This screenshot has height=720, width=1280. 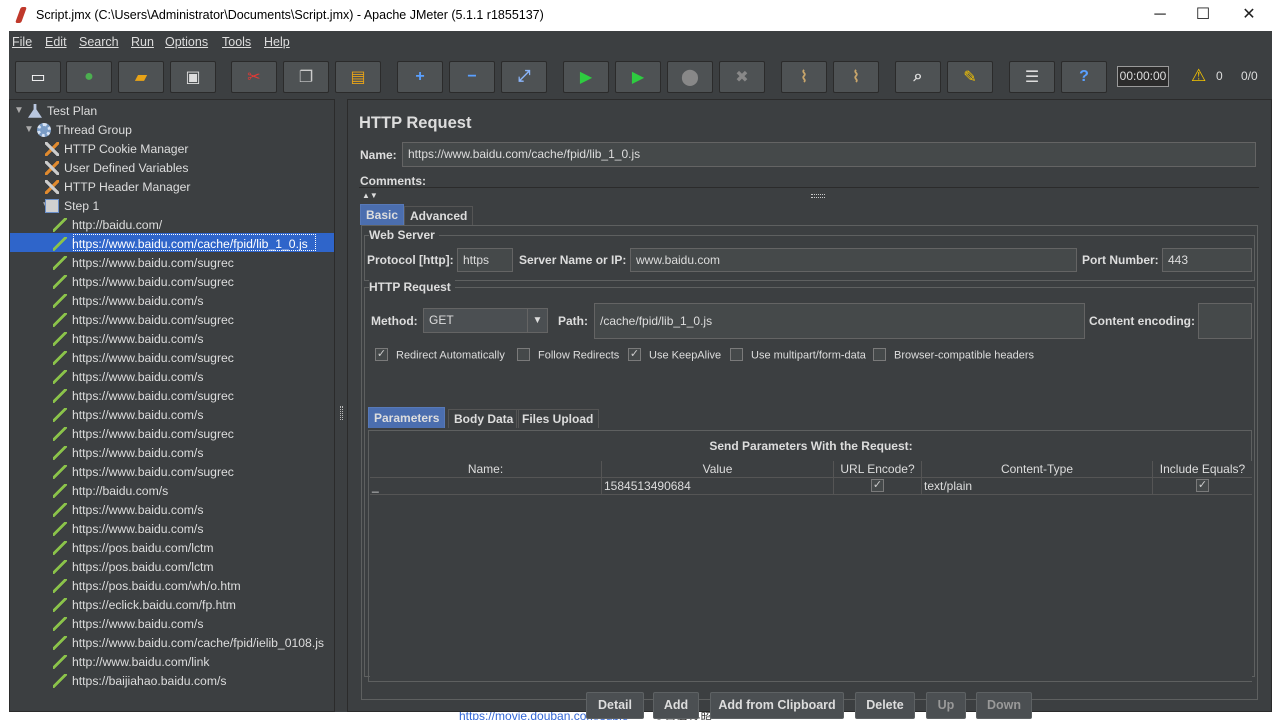 I want to click on add-from-clipboard-button: Add from Clipboard, so click(x=777, y=705).